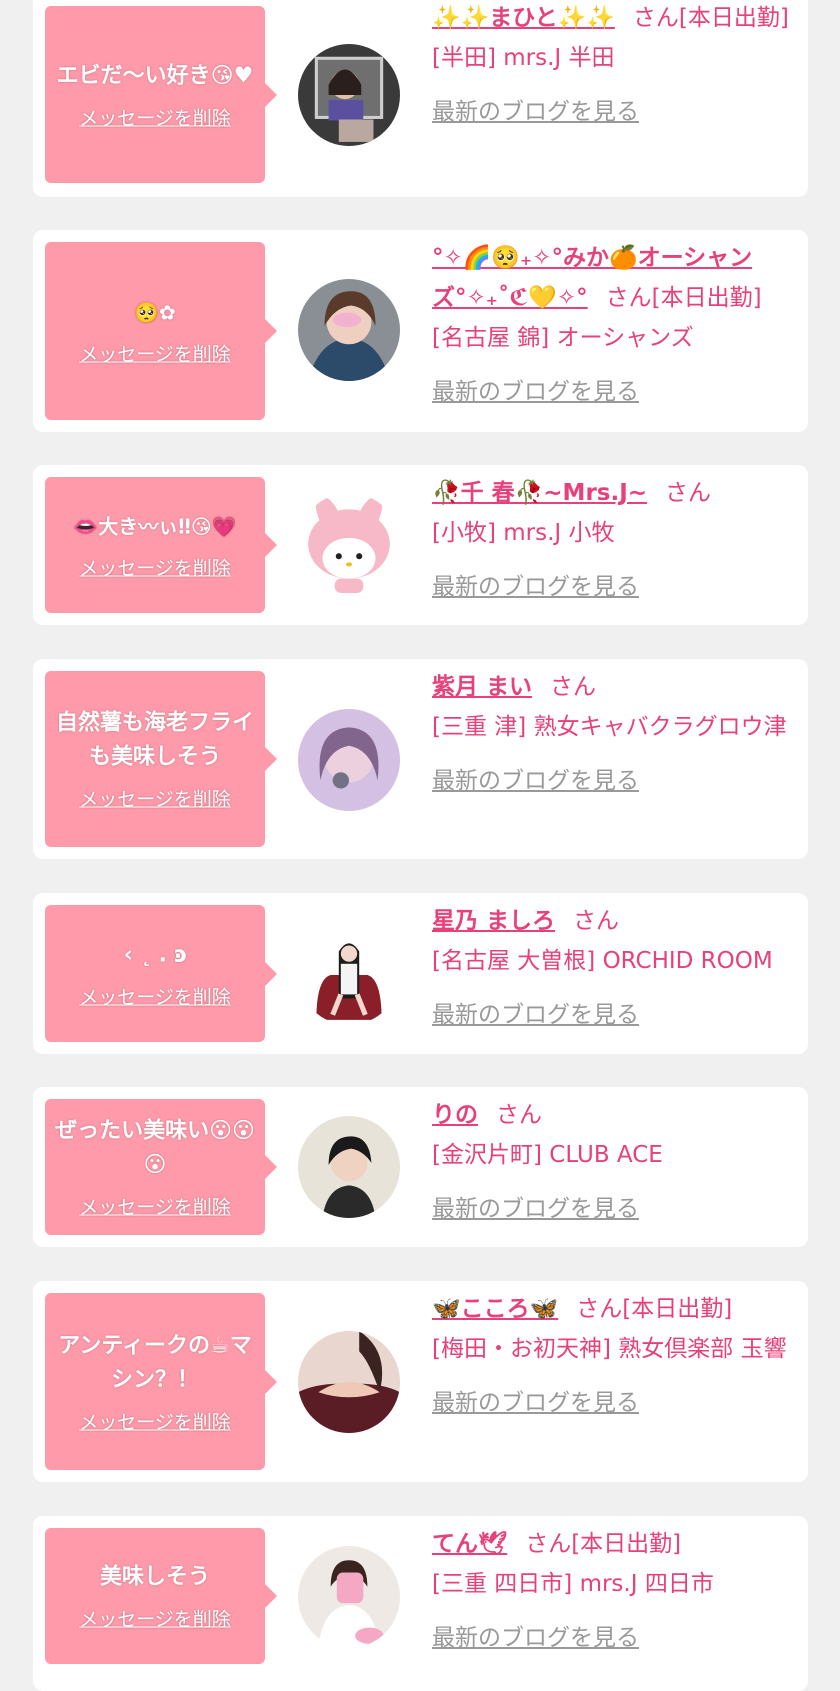  What do you see at coordinates (539, 493) in the screenshot?
I see `profile-name-link: 🥀千 春🥀~Mrs.J~` at bounding box center [539, 493].